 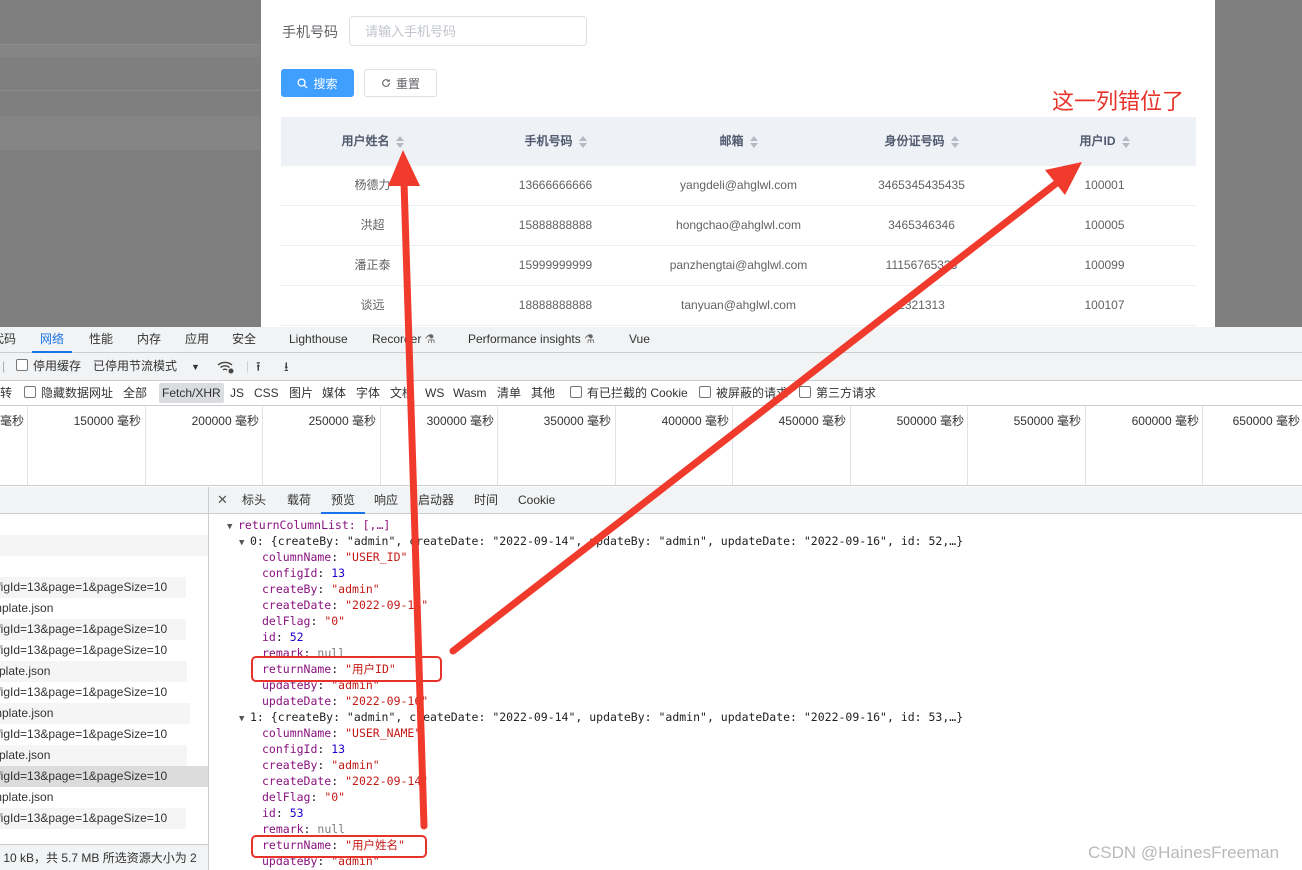 I want to click on watermark: CSDN @HainesFreeman, so click(x=1184, y=852).